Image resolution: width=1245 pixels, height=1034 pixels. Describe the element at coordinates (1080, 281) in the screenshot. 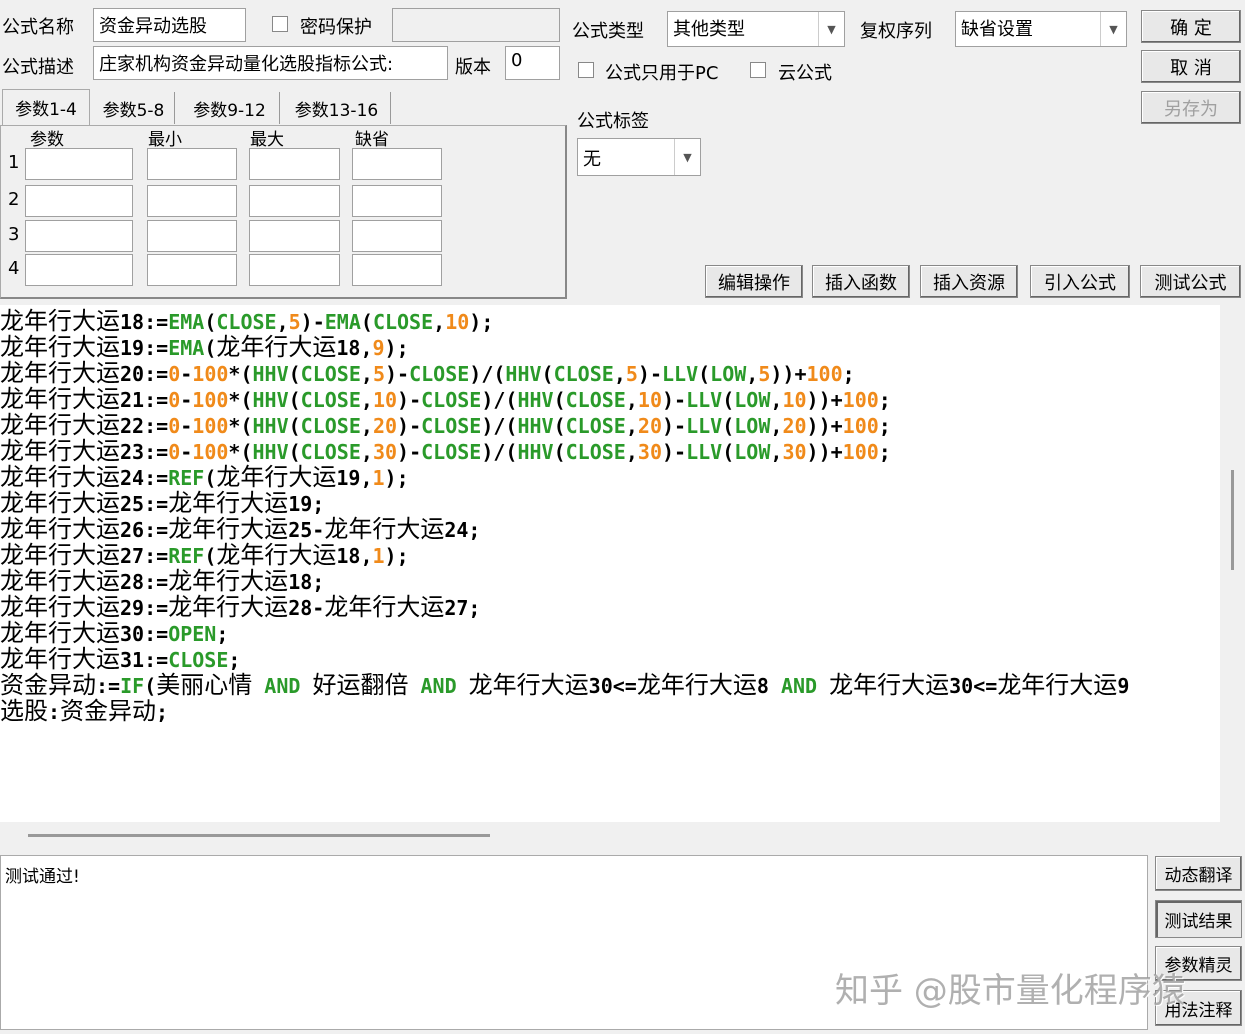

I see `import-formula-button: 引入公式` at that location.